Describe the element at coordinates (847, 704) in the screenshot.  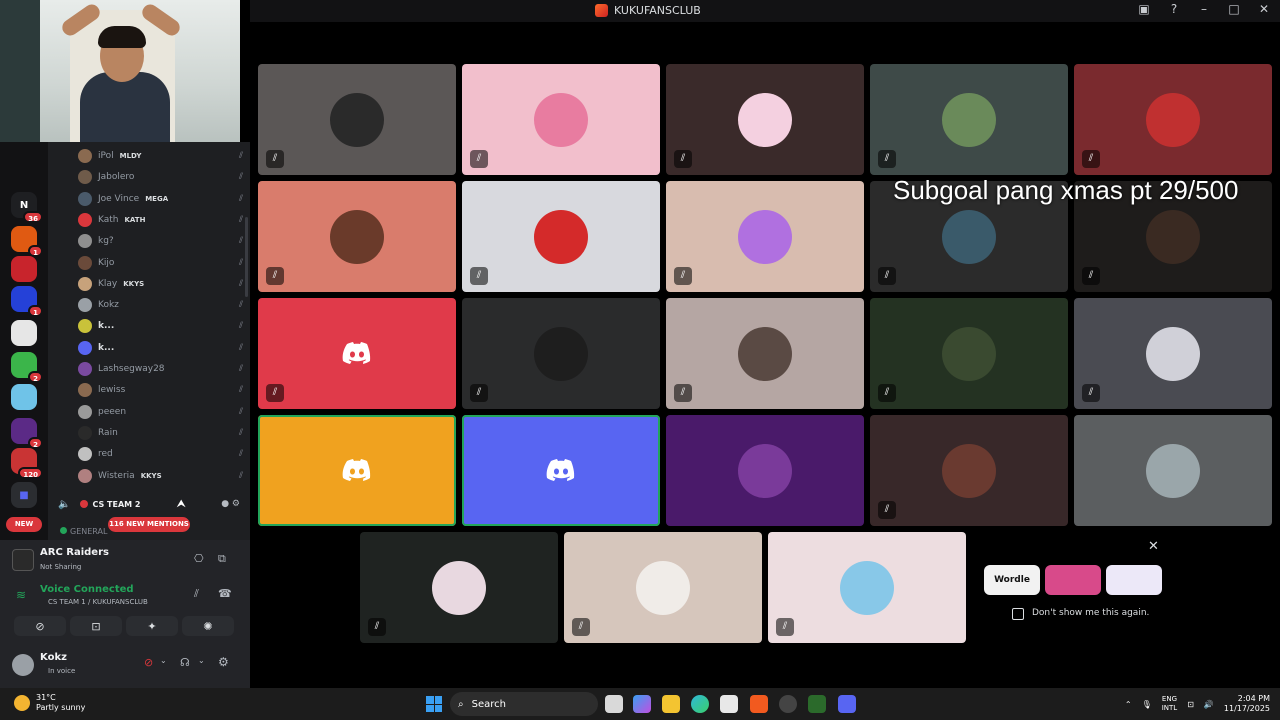
I see `discord-taskbar-icon` at that location.